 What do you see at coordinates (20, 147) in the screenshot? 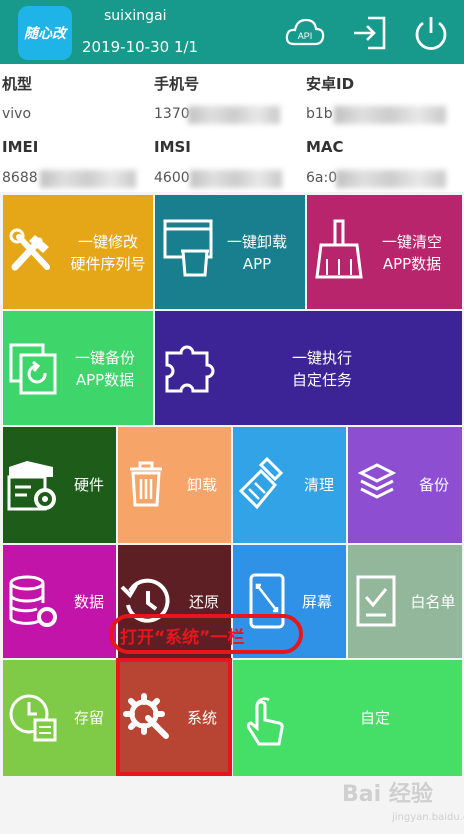
I see `imei-label: IMEI` at bounding box center [20, 147].